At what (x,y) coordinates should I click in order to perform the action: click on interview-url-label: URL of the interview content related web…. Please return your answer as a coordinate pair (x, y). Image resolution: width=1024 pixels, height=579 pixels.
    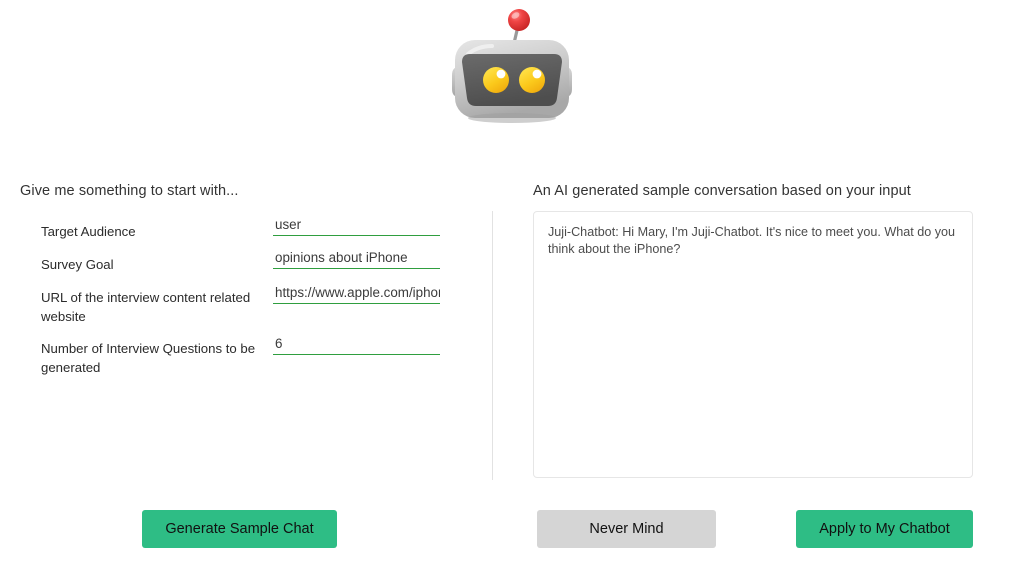
    Looking at the image, I should click on (146, 307).